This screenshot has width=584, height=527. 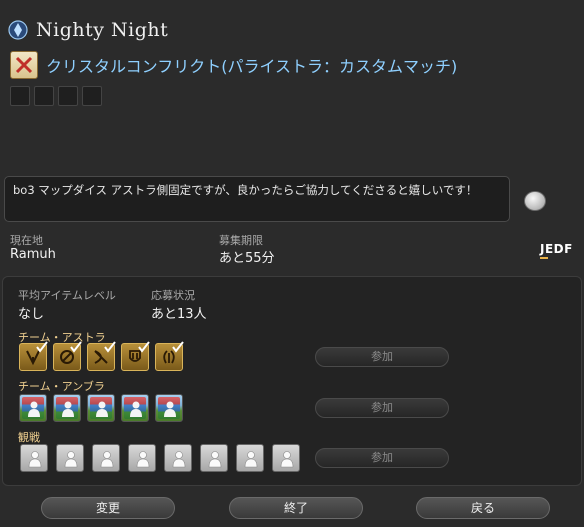 What do you see at coordinates (108, 508) in the screenshot?
I see `change-button: 変更` at bounding box center [108, 508].